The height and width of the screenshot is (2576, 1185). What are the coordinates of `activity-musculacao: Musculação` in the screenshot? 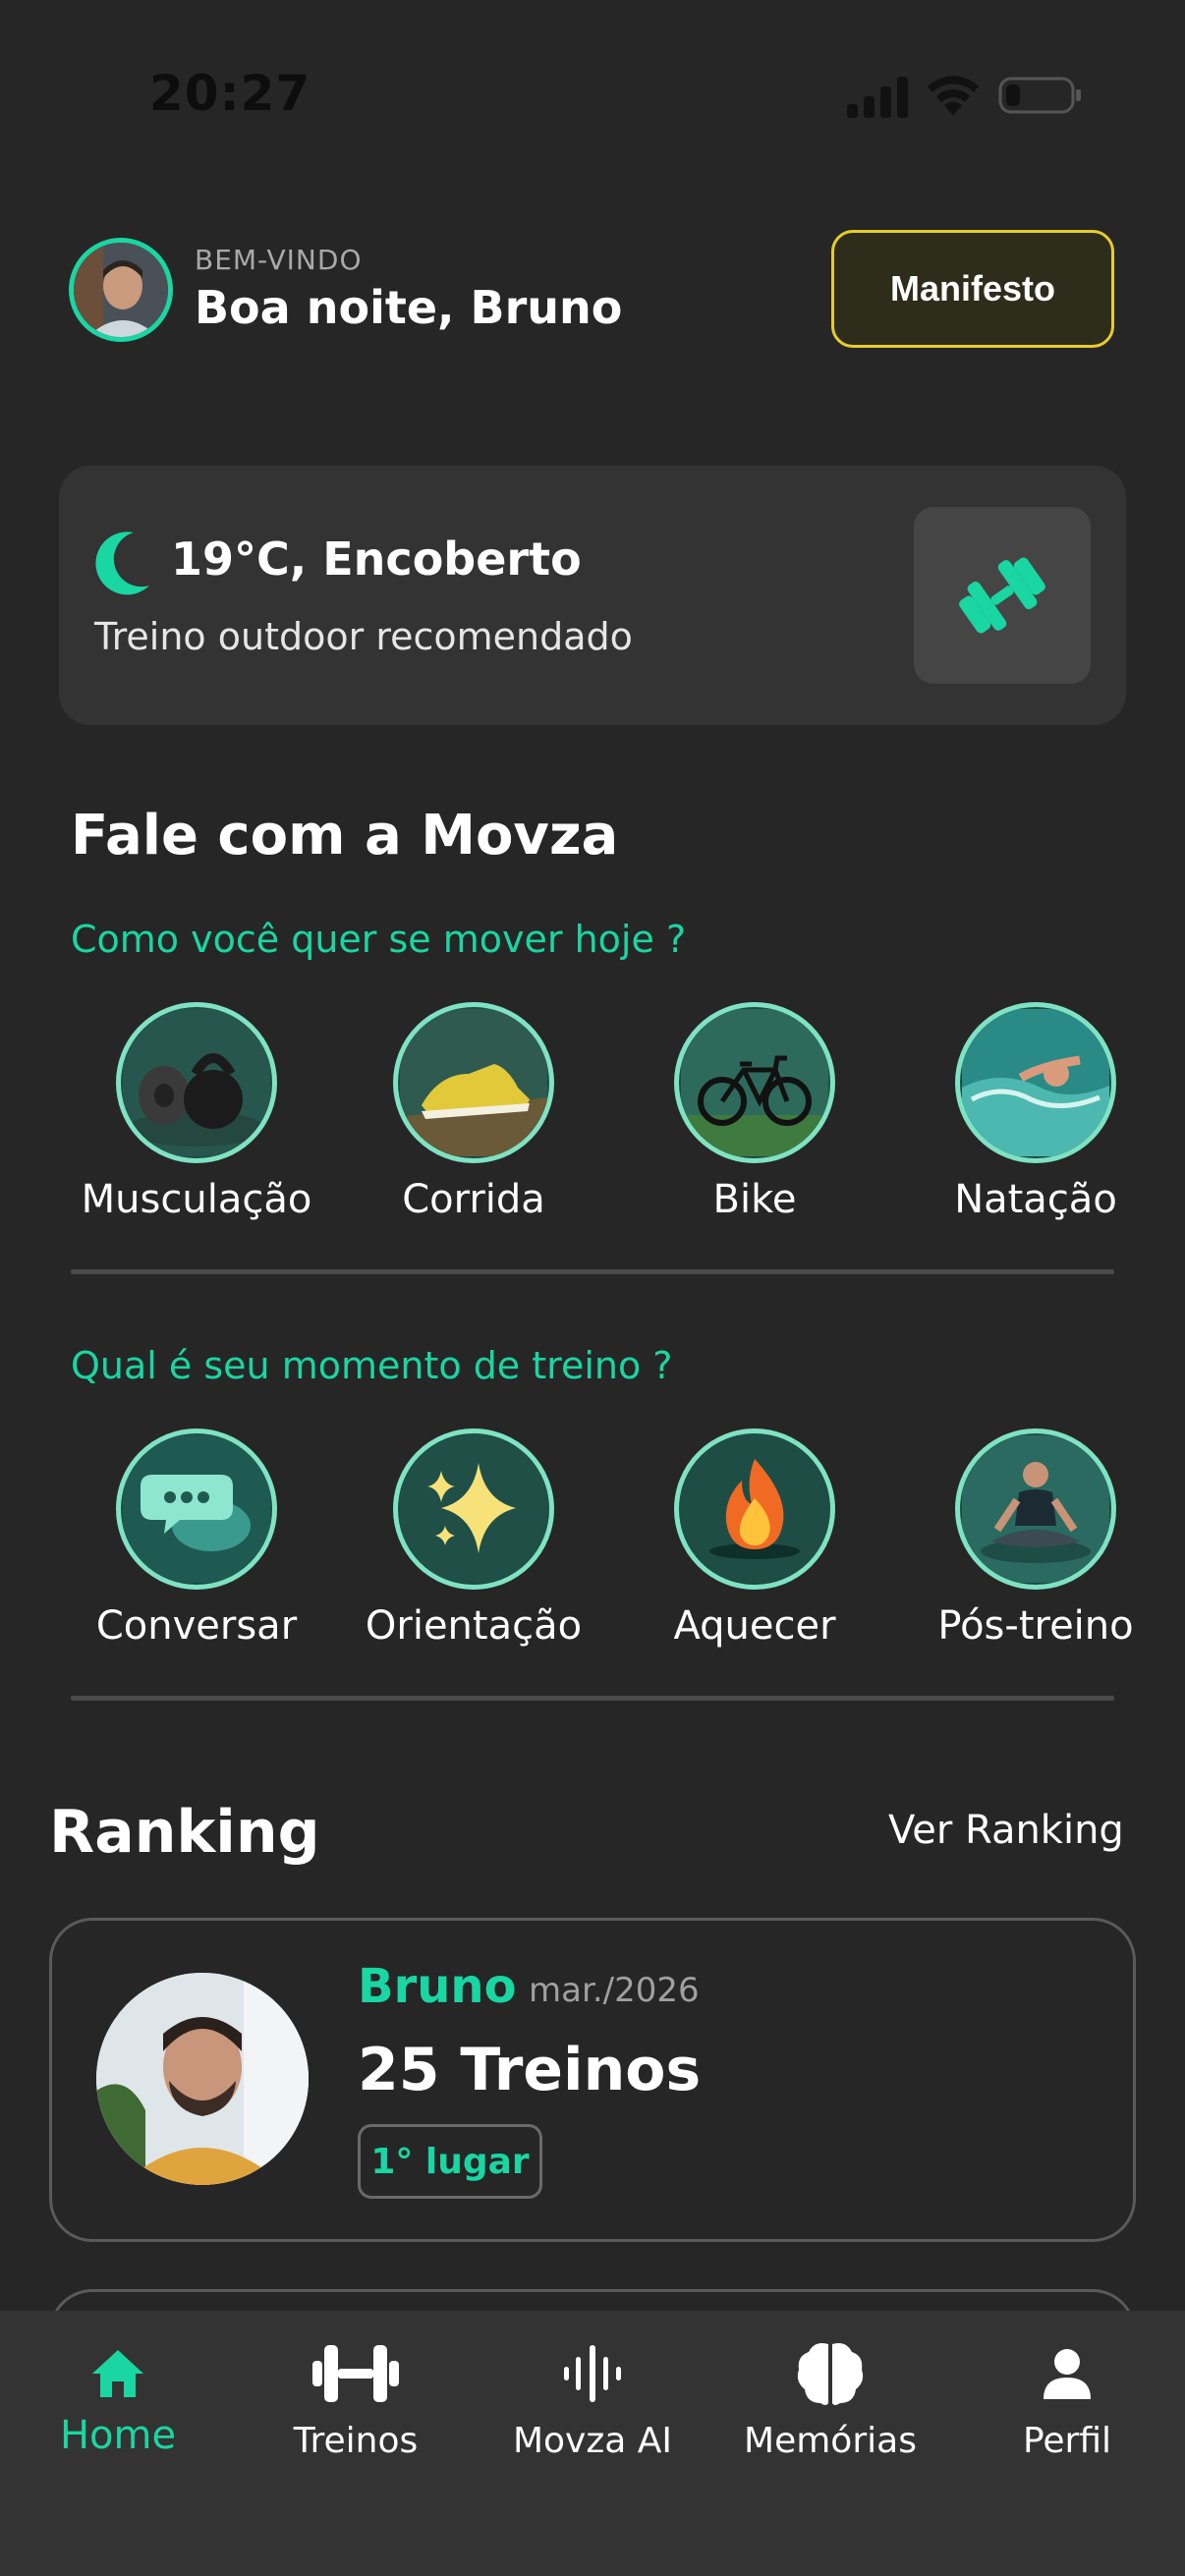 It's located at (197, 1112).